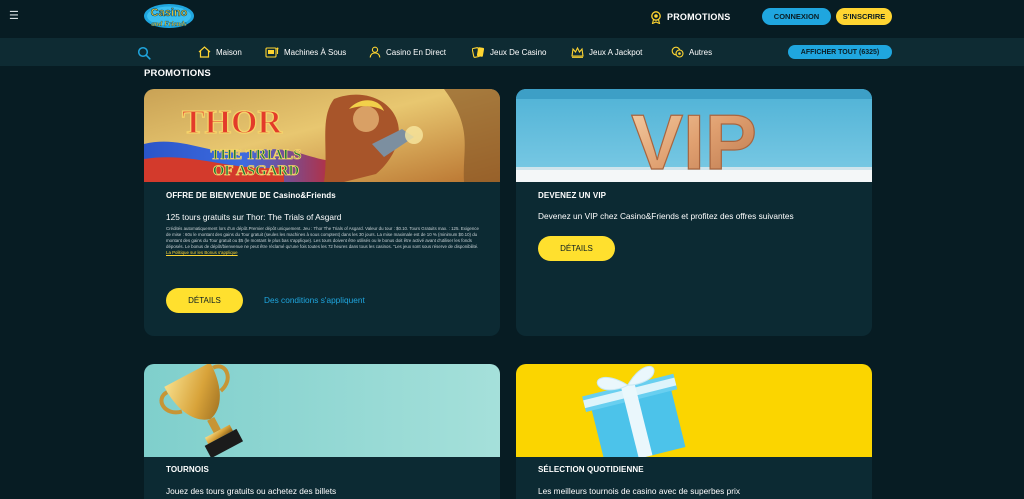 This screenshot has width=1024, height=499. I want to click on nav-item-label: Casino En Direct, so click(416, 52).